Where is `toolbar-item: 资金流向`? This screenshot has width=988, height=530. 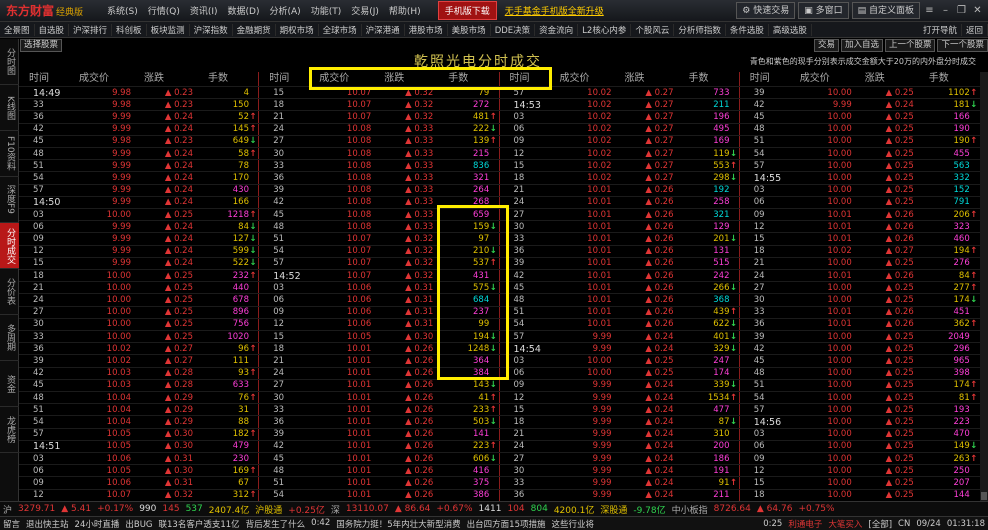
toolbar-item: 资金流向 is located at coordinates (557, 29).